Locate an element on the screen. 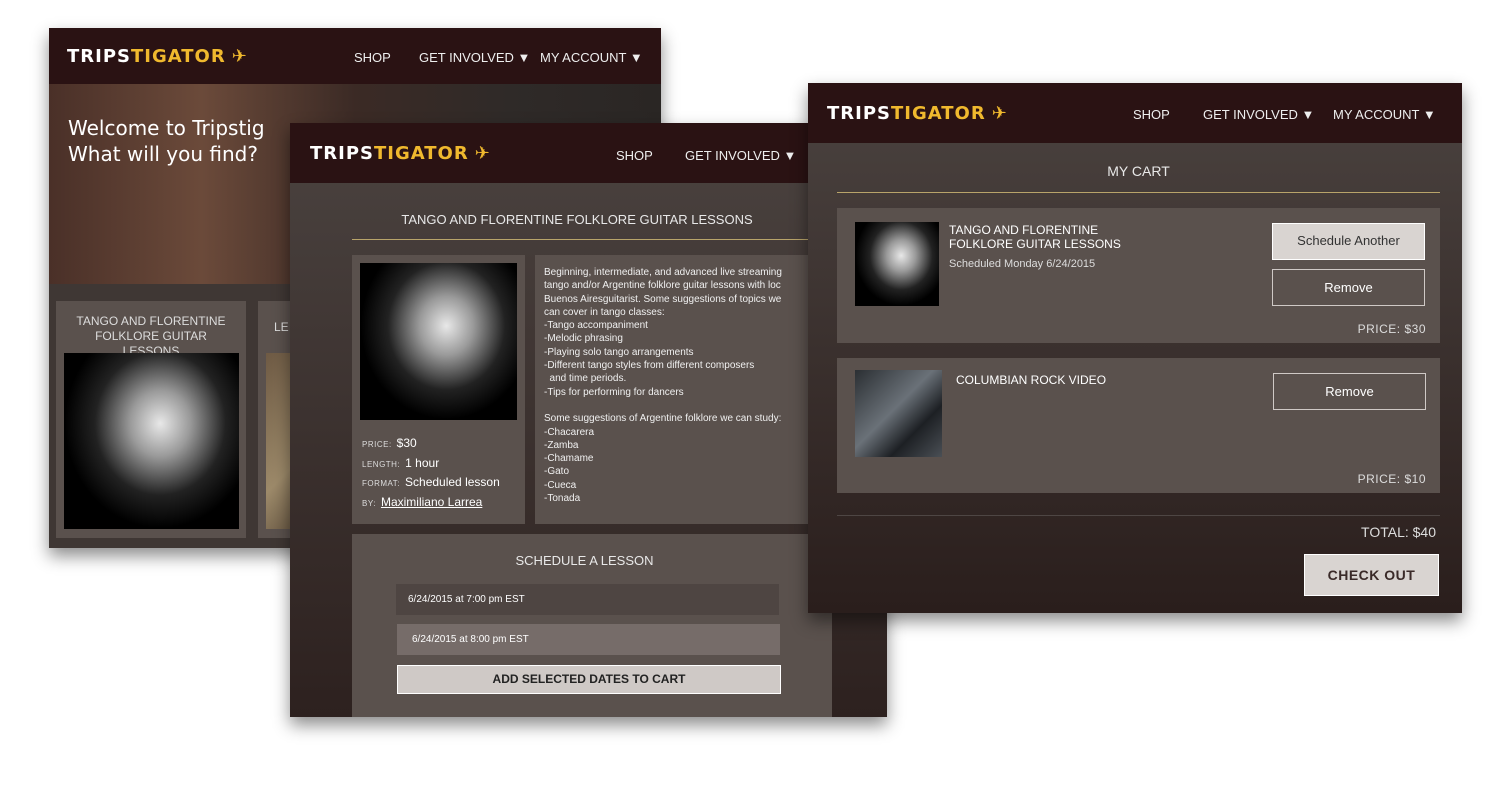 This screenshot has width=1511, height=800. date-option: 6/24/2015 at 7:00 pm EST is located at coordinates (587, 599).